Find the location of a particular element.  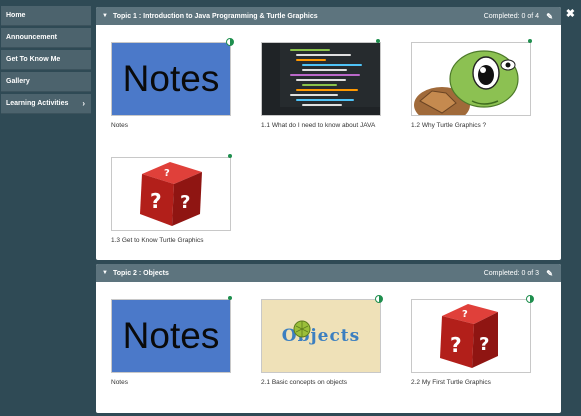

sidebar-item-announcement: Announcement is located at coordinates (46, 38).